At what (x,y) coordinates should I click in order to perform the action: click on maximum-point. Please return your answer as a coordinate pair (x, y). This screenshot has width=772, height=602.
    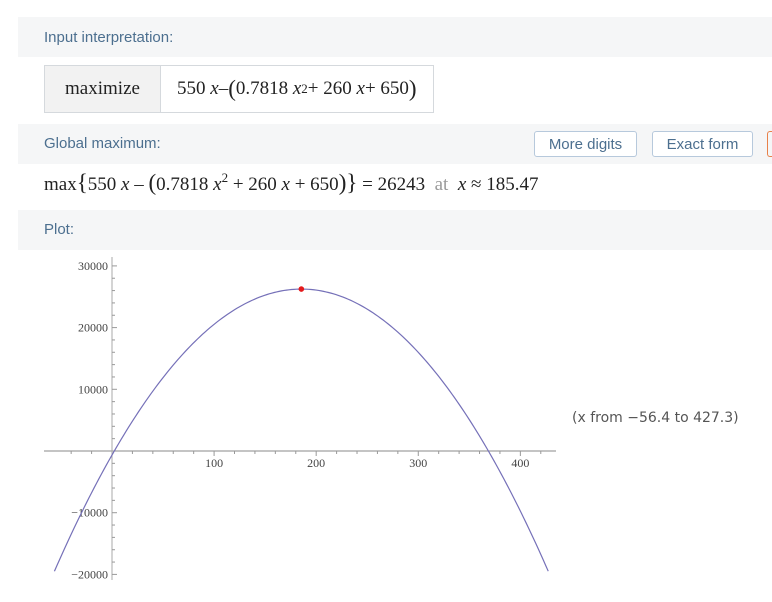
    Looking at the image, I should click on (301, 289).